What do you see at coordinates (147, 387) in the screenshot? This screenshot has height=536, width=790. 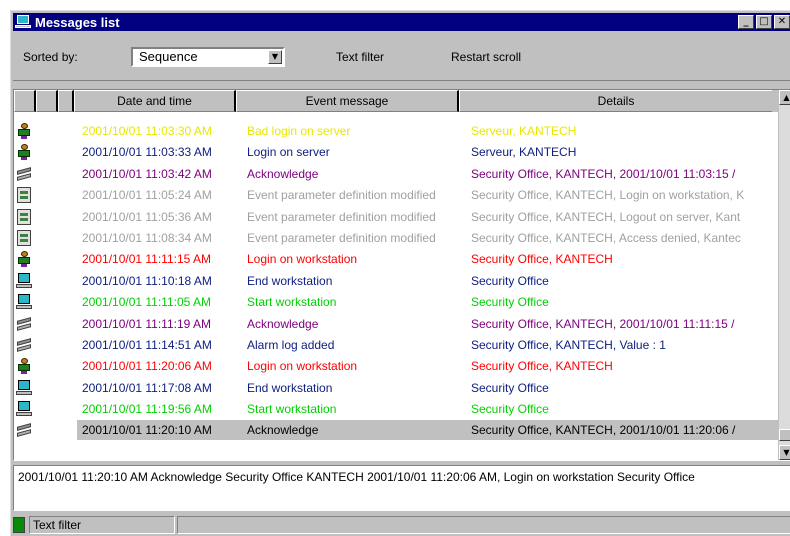 I see `cell-date: 2001/10/01 11:17:08 AM` at bounding box center [147, 387].